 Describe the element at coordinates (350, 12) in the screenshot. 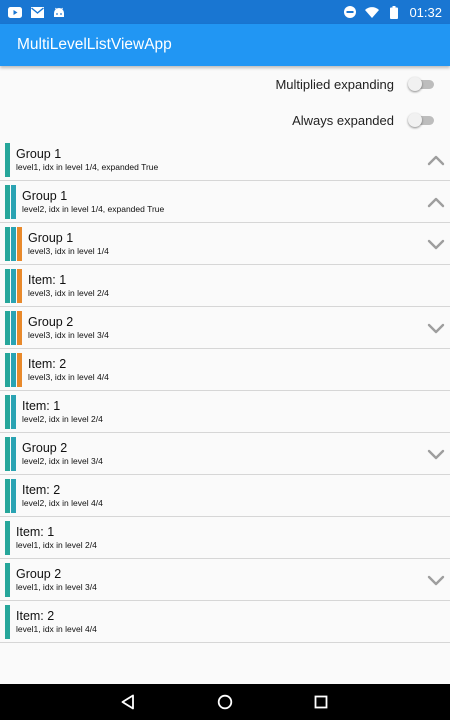

I see `do-not-disturb-icon` at that location.